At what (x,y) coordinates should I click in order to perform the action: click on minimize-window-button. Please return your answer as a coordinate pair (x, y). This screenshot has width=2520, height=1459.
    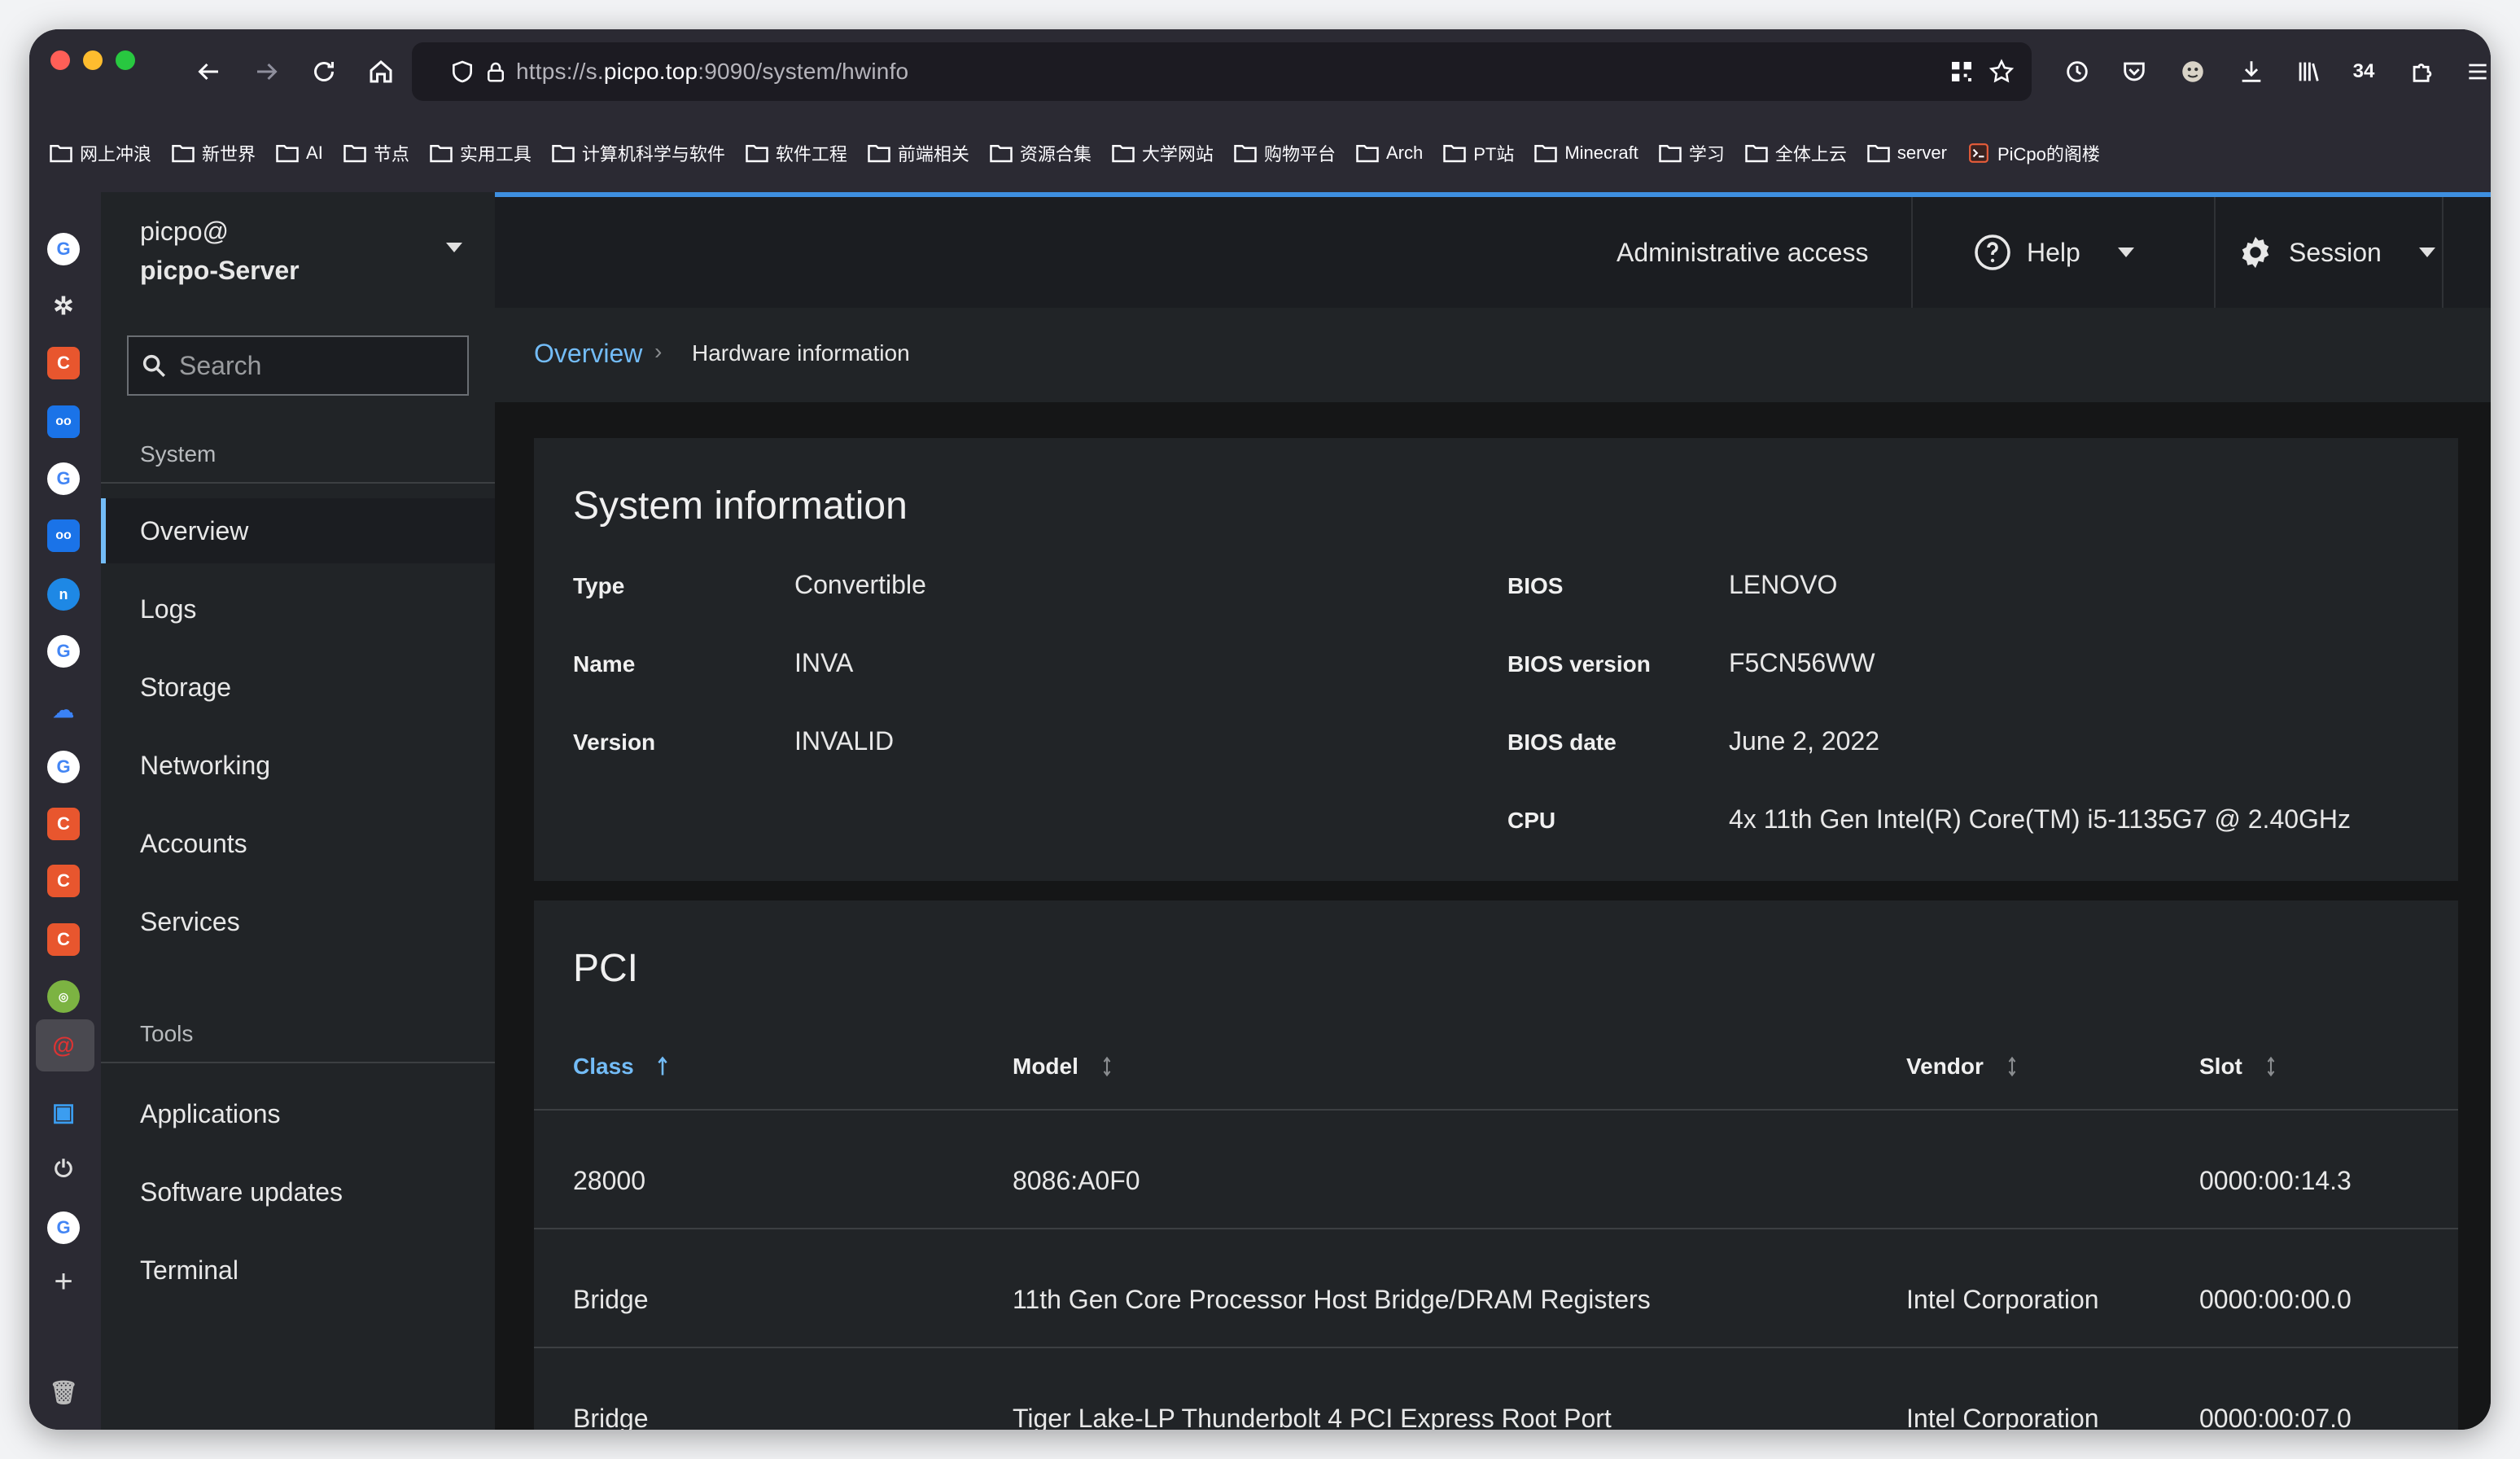
    Looking at the image, I should click on (93, 60).